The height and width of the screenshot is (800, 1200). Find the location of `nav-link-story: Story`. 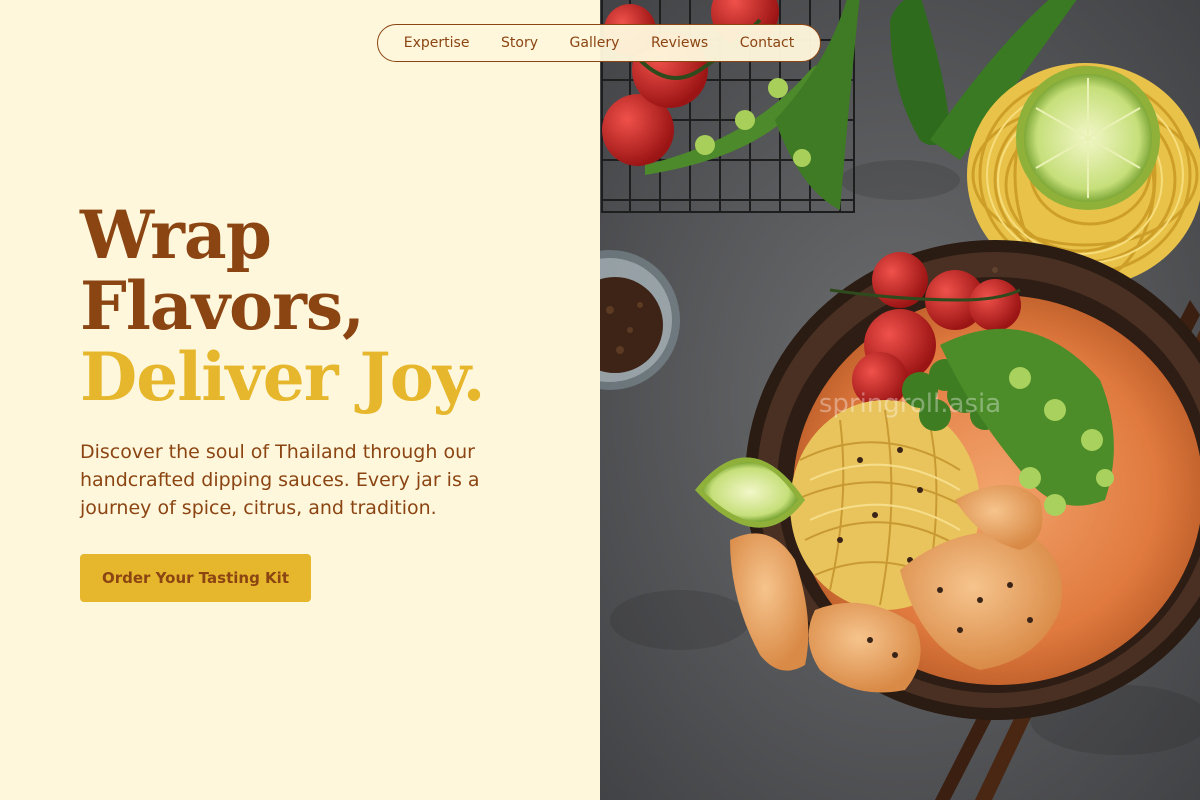

nav-link-story: Story is located at coordinates (519, 43).